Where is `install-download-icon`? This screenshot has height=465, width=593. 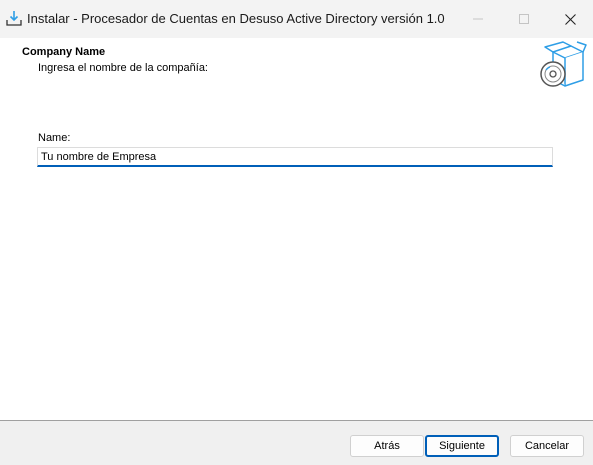
install-download-icon is located at coordinates (14, 18).